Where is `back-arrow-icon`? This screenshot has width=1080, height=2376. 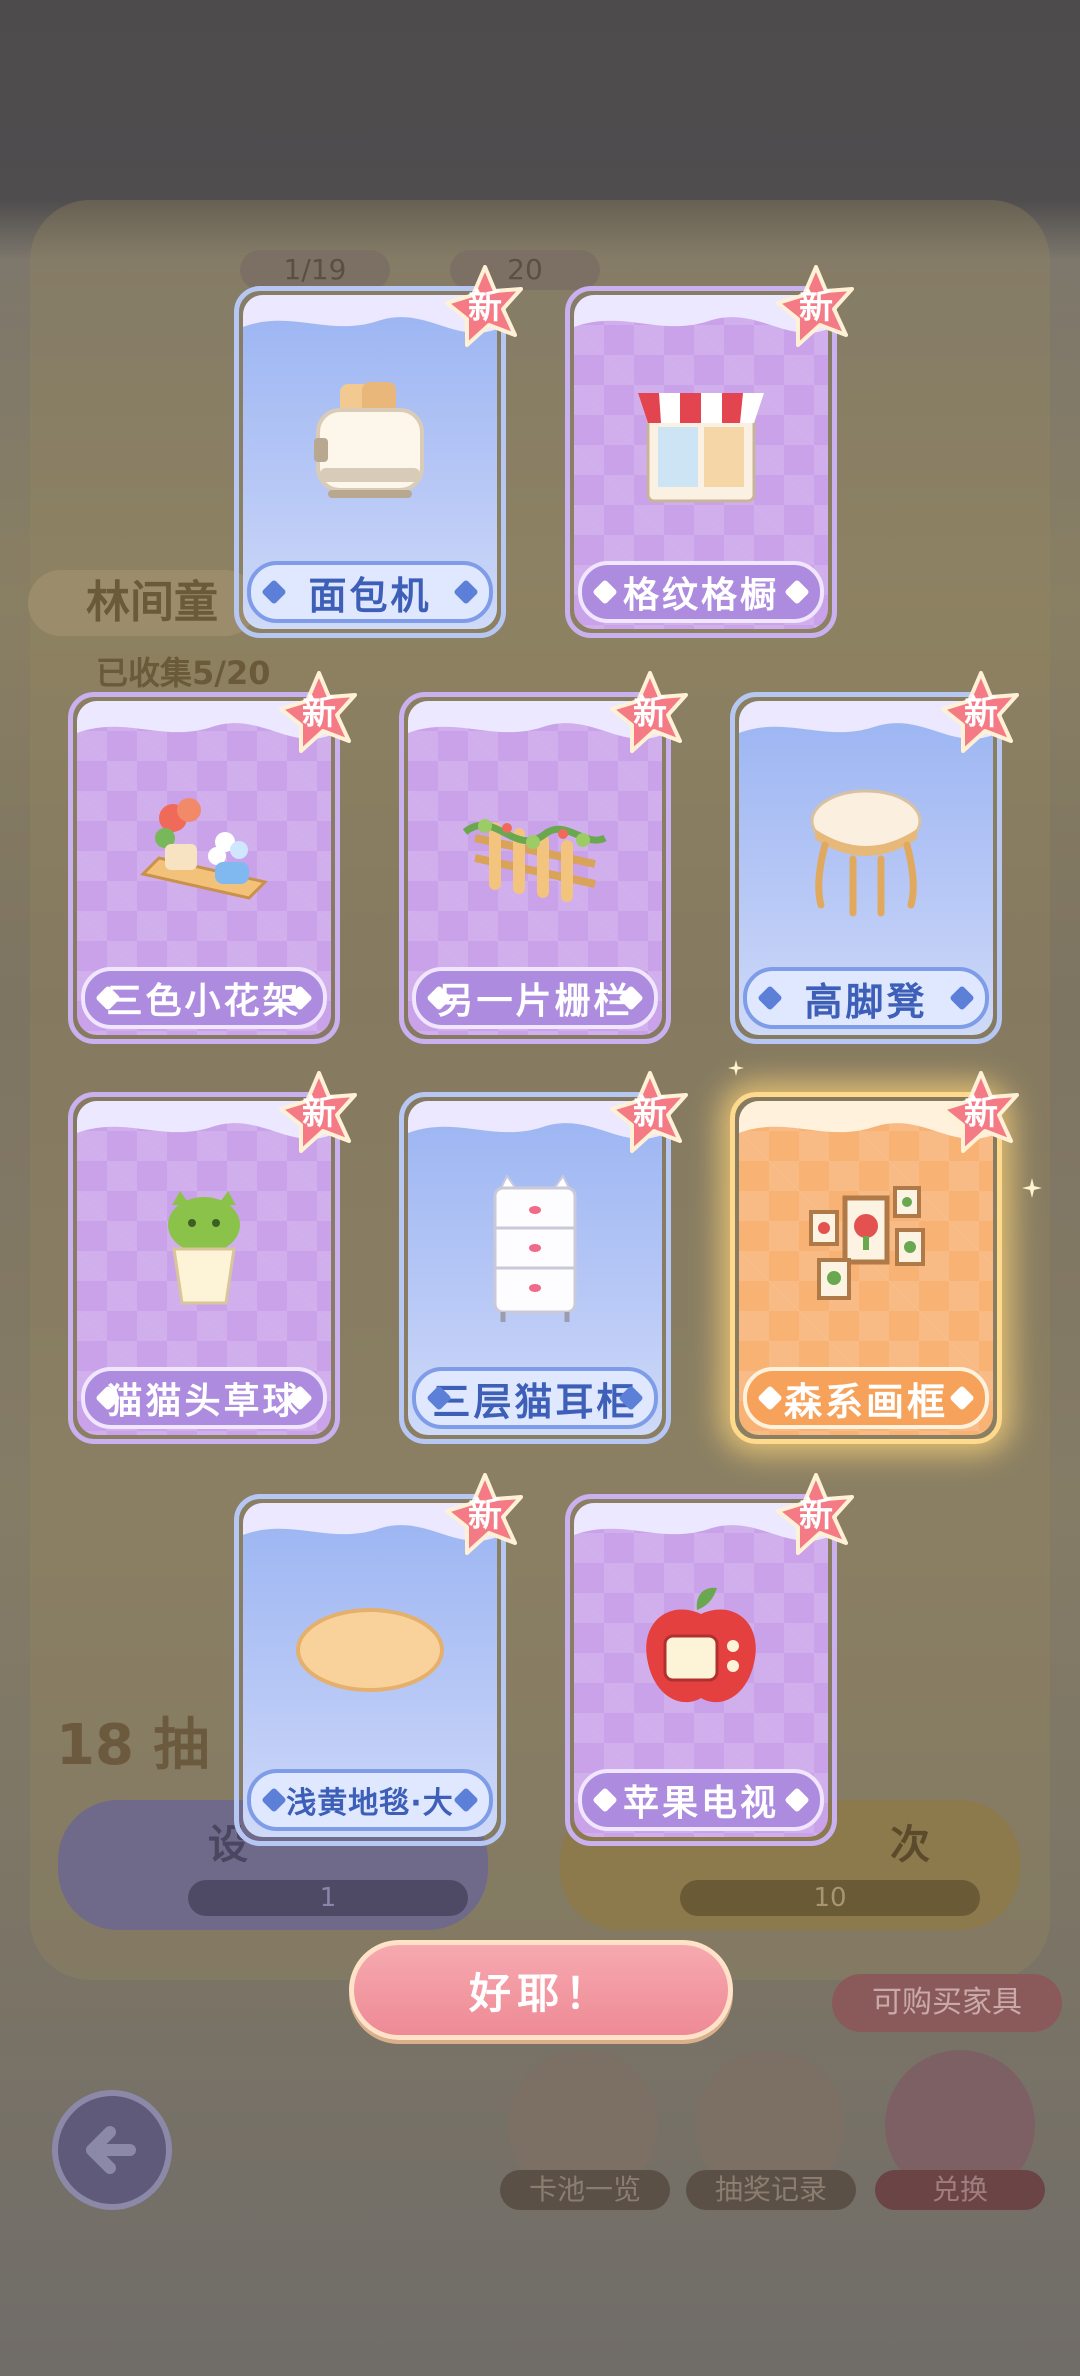 back-arrow-icon is located at coordinates (111, 2150).